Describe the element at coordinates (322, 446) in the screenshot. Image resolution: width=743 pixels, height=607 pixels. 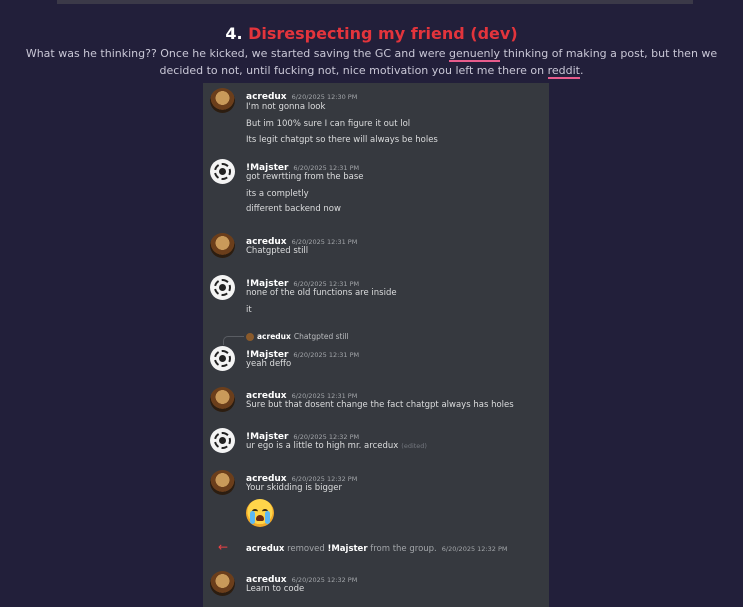
I see `message-text: ur ego is a little to high mr. arcedux` at that location.